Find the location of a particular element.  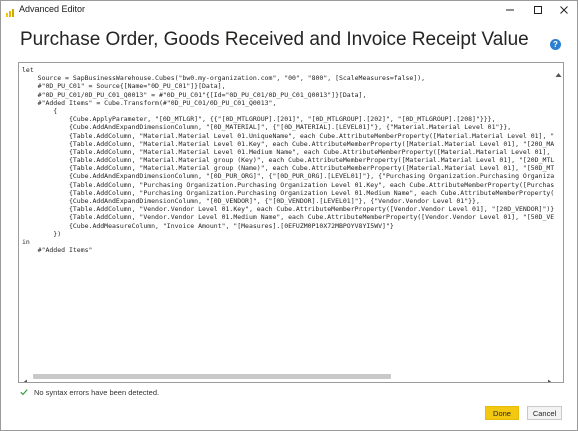

scroll-up-icon is located at coordinates (558, 71).